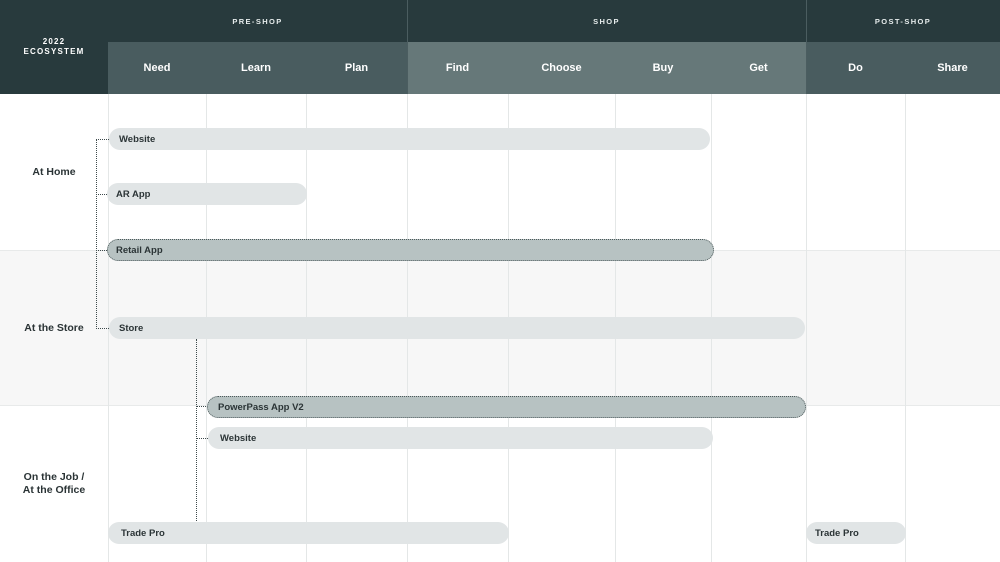  I want to click on step-plan: Plan, so click(356, 68).